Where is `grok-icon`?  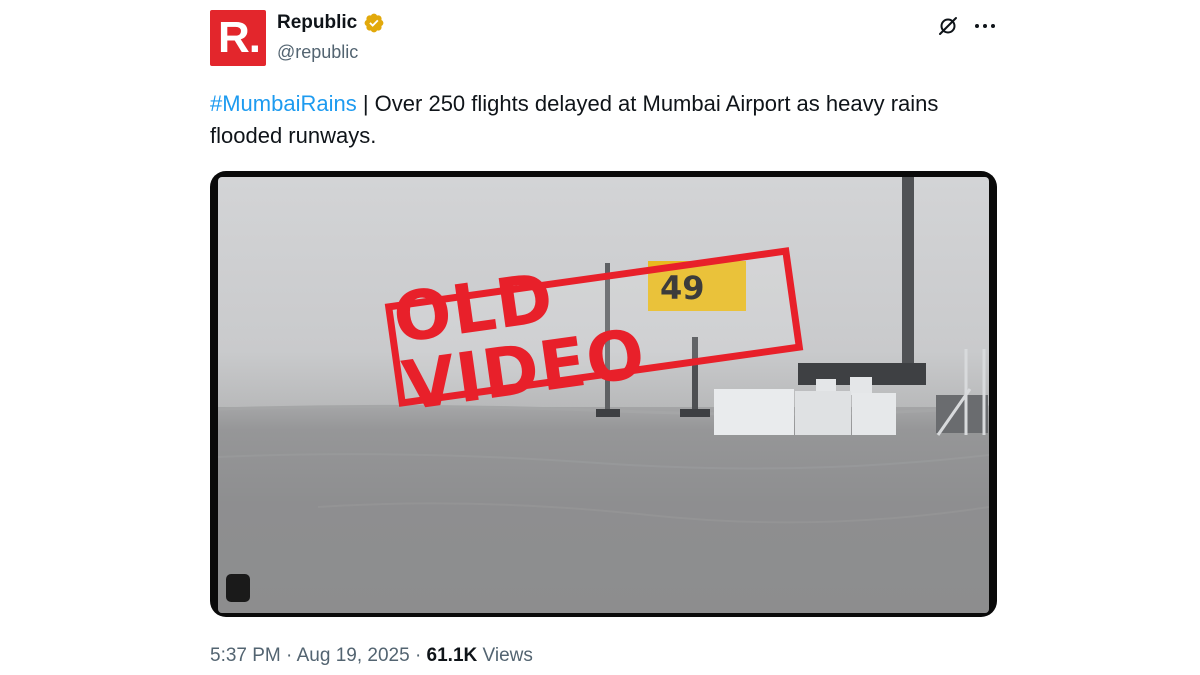 grok-icon is located at coordinates (948, 26).